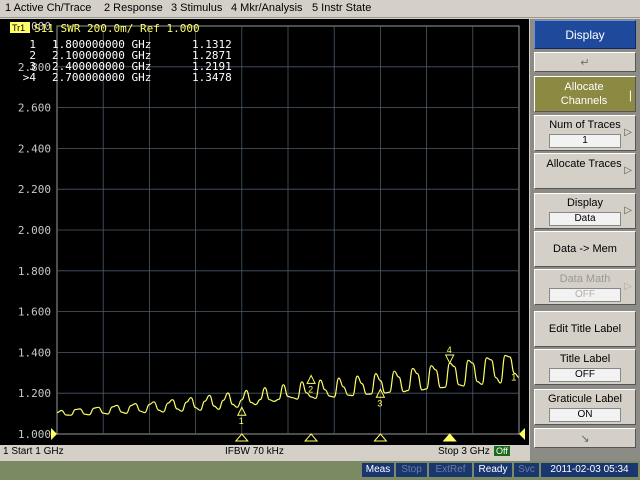 The width and height of the screenshot is (640, 480). I want to click on back-arrow-icon: ↵, so click(585, 63).